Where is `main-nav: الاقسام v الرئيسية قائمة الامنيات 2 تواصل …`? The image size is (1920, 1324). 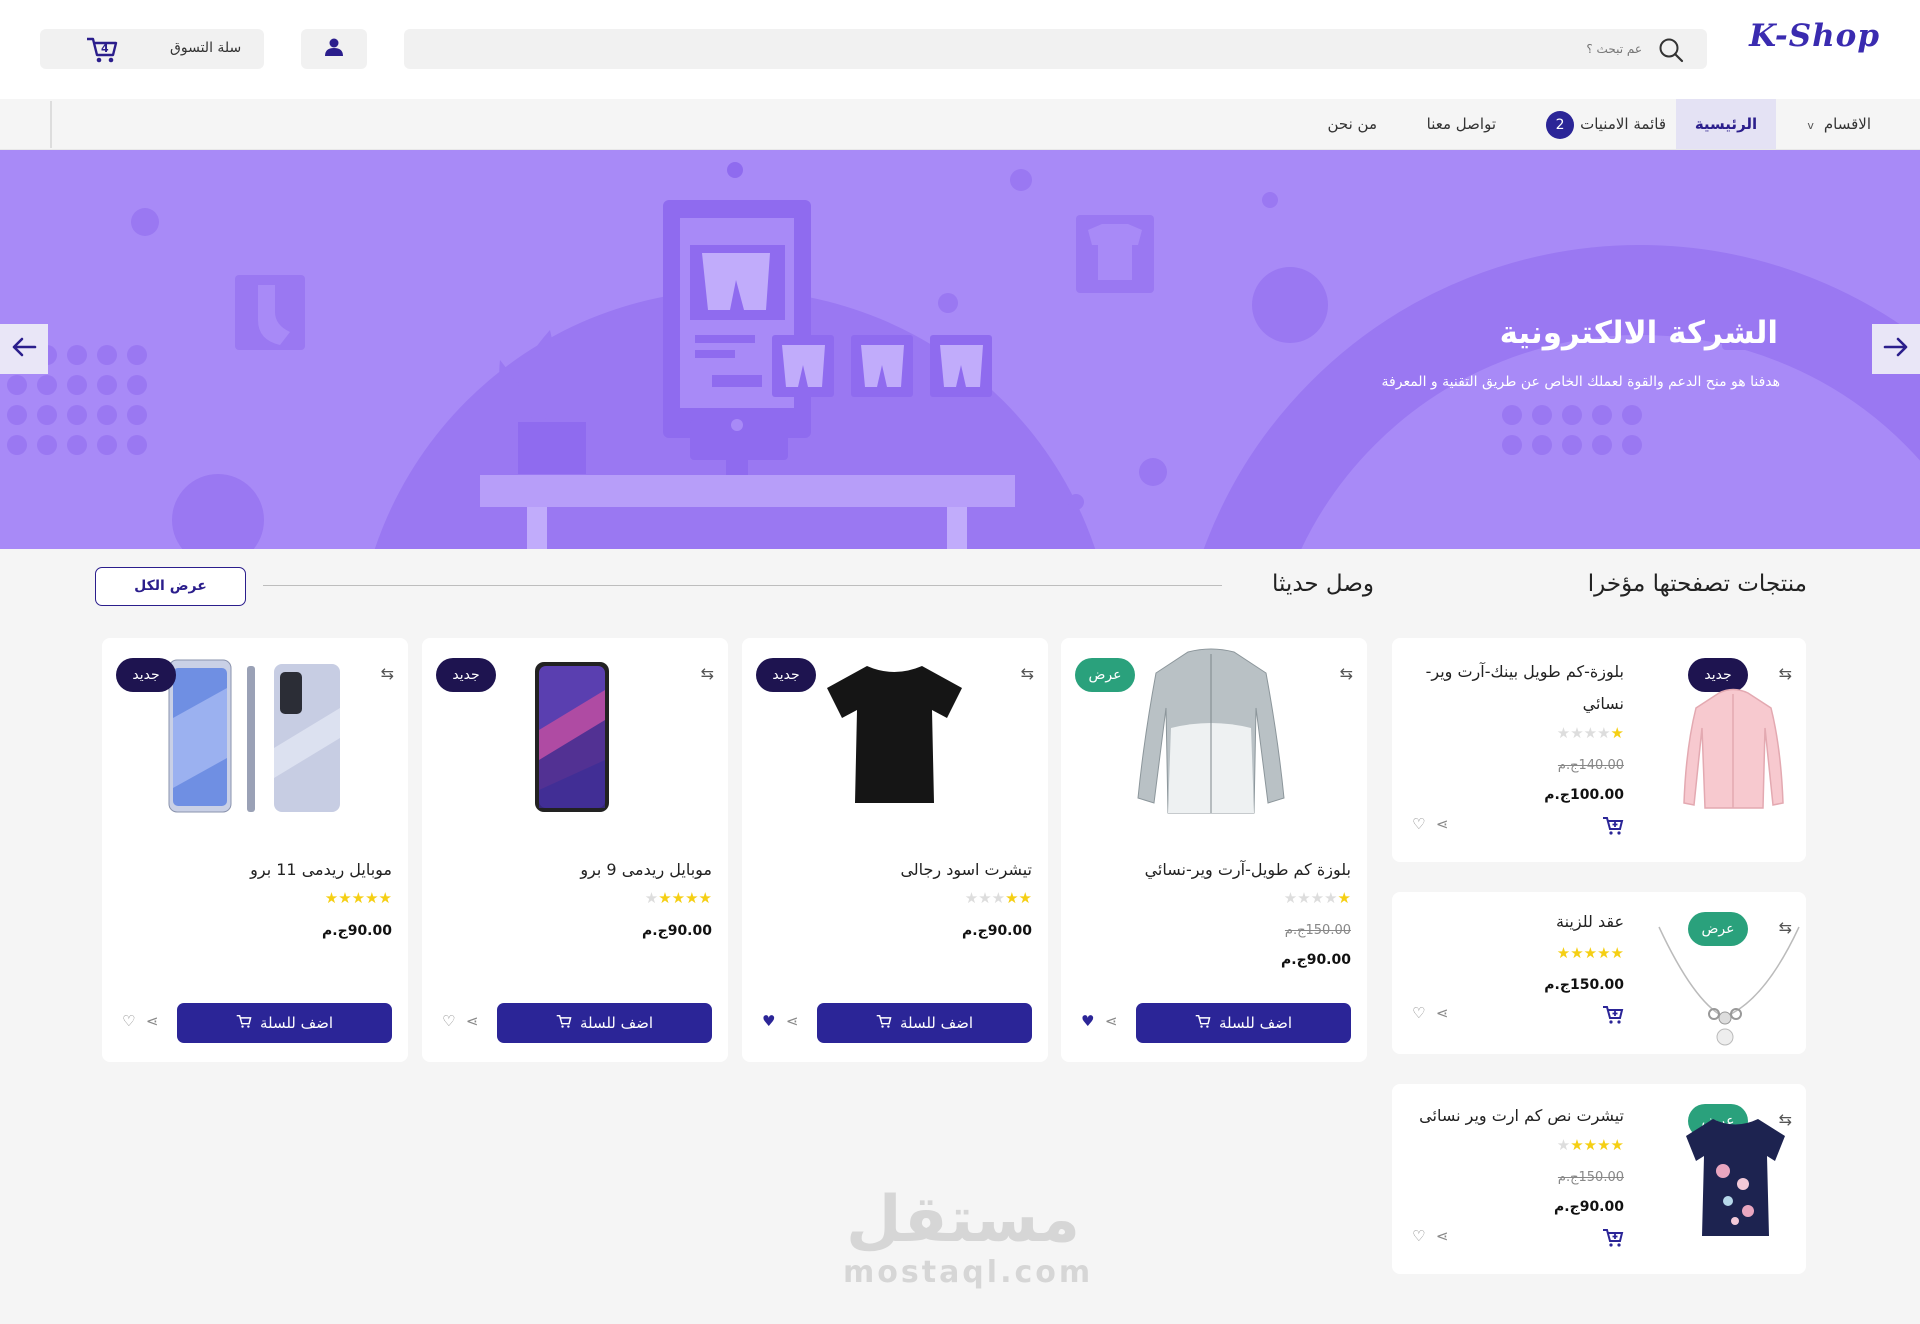
main-nav: الاقسام v الرئيسية قائمة الامنيات 2 تواصل … is located at coordinates (960, 124).